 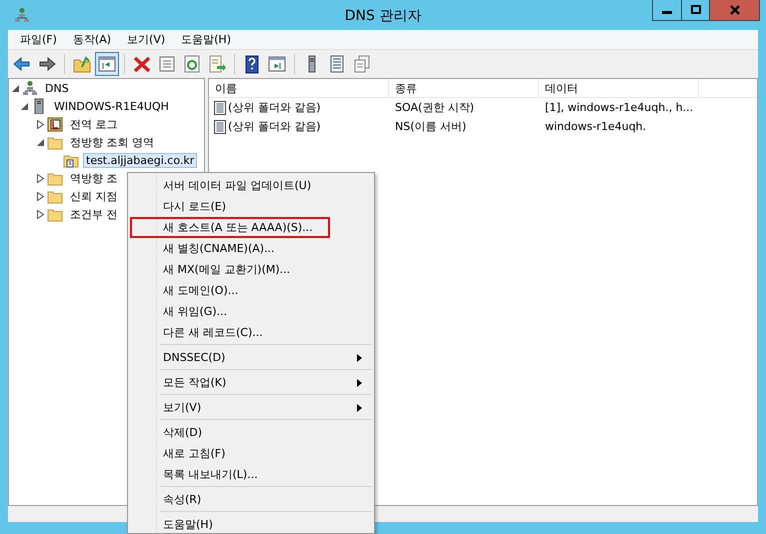 I want to click on tree-item: 신뢰 지점, so click(x=93, y=196).